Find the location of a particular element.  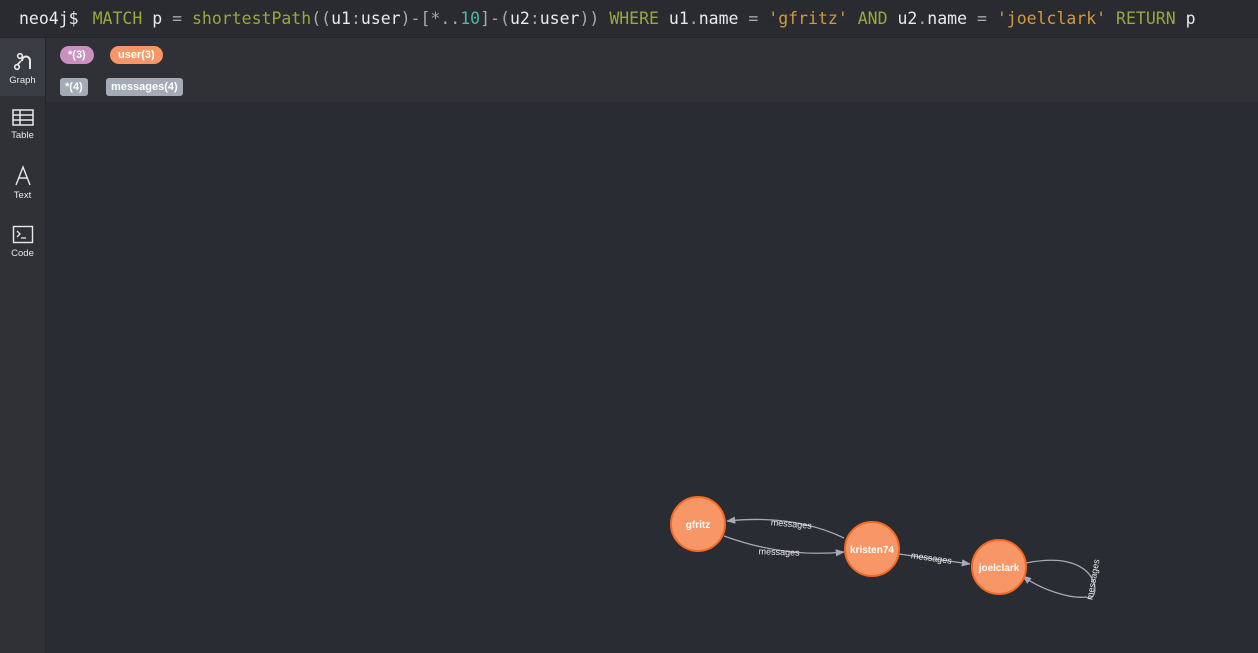

query-token: MATCH is located at coordinates (117, 18).